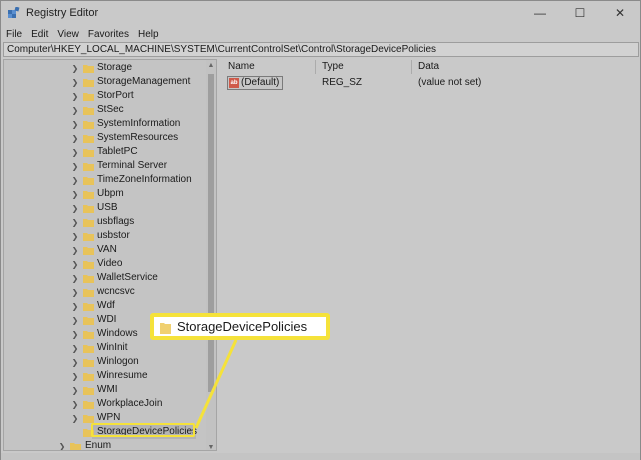 The height and width of the screenshot is (460, 641). I want to click on tree-item: ❯ StorPort, so click(104, 96).